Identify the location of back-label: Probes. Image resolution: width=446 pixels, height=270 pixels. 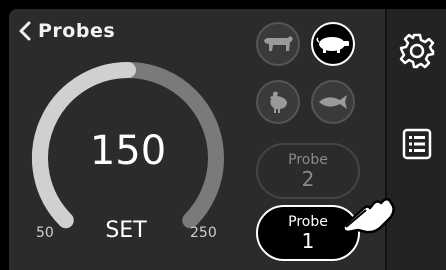
(77, 31).